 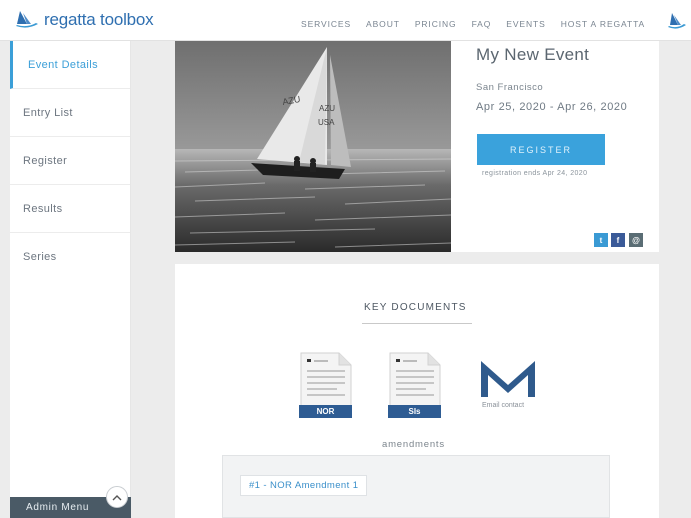 What do you see at coordinates (415, 307) in the screenshot?
I see `key-documents-heading: KEY DOCUMENTS` at bounding box center [415, 307].